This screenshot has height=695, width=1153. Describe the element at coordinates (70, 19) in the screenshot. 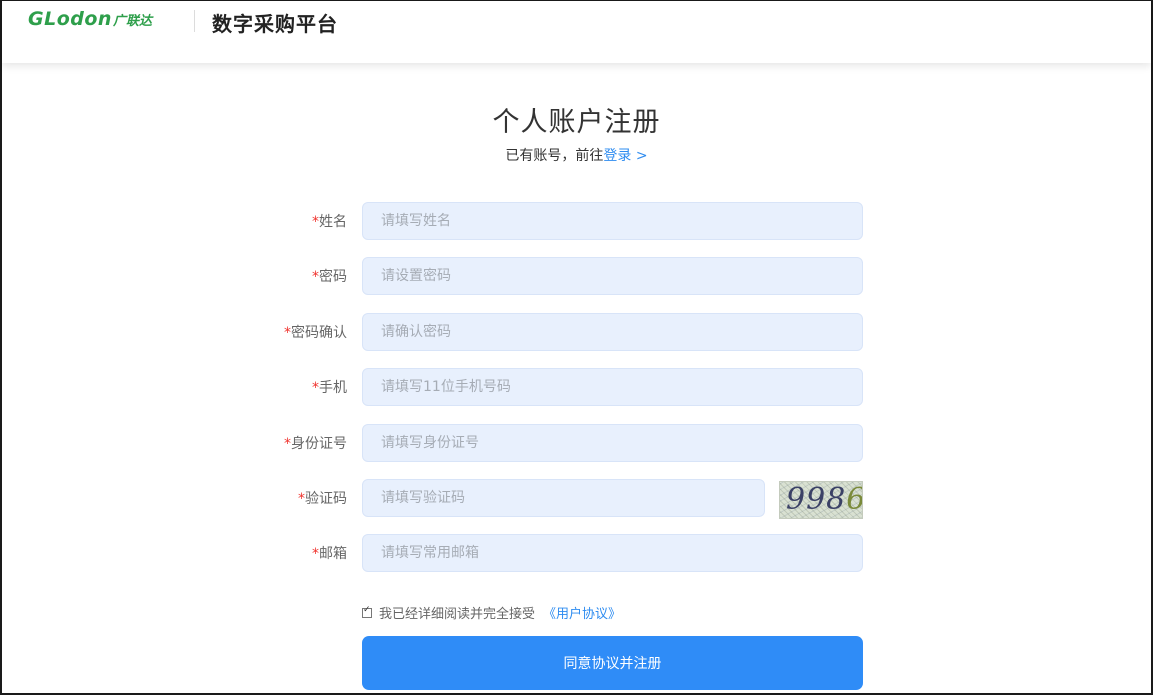

I see `logo-english: GLodon` at that location.